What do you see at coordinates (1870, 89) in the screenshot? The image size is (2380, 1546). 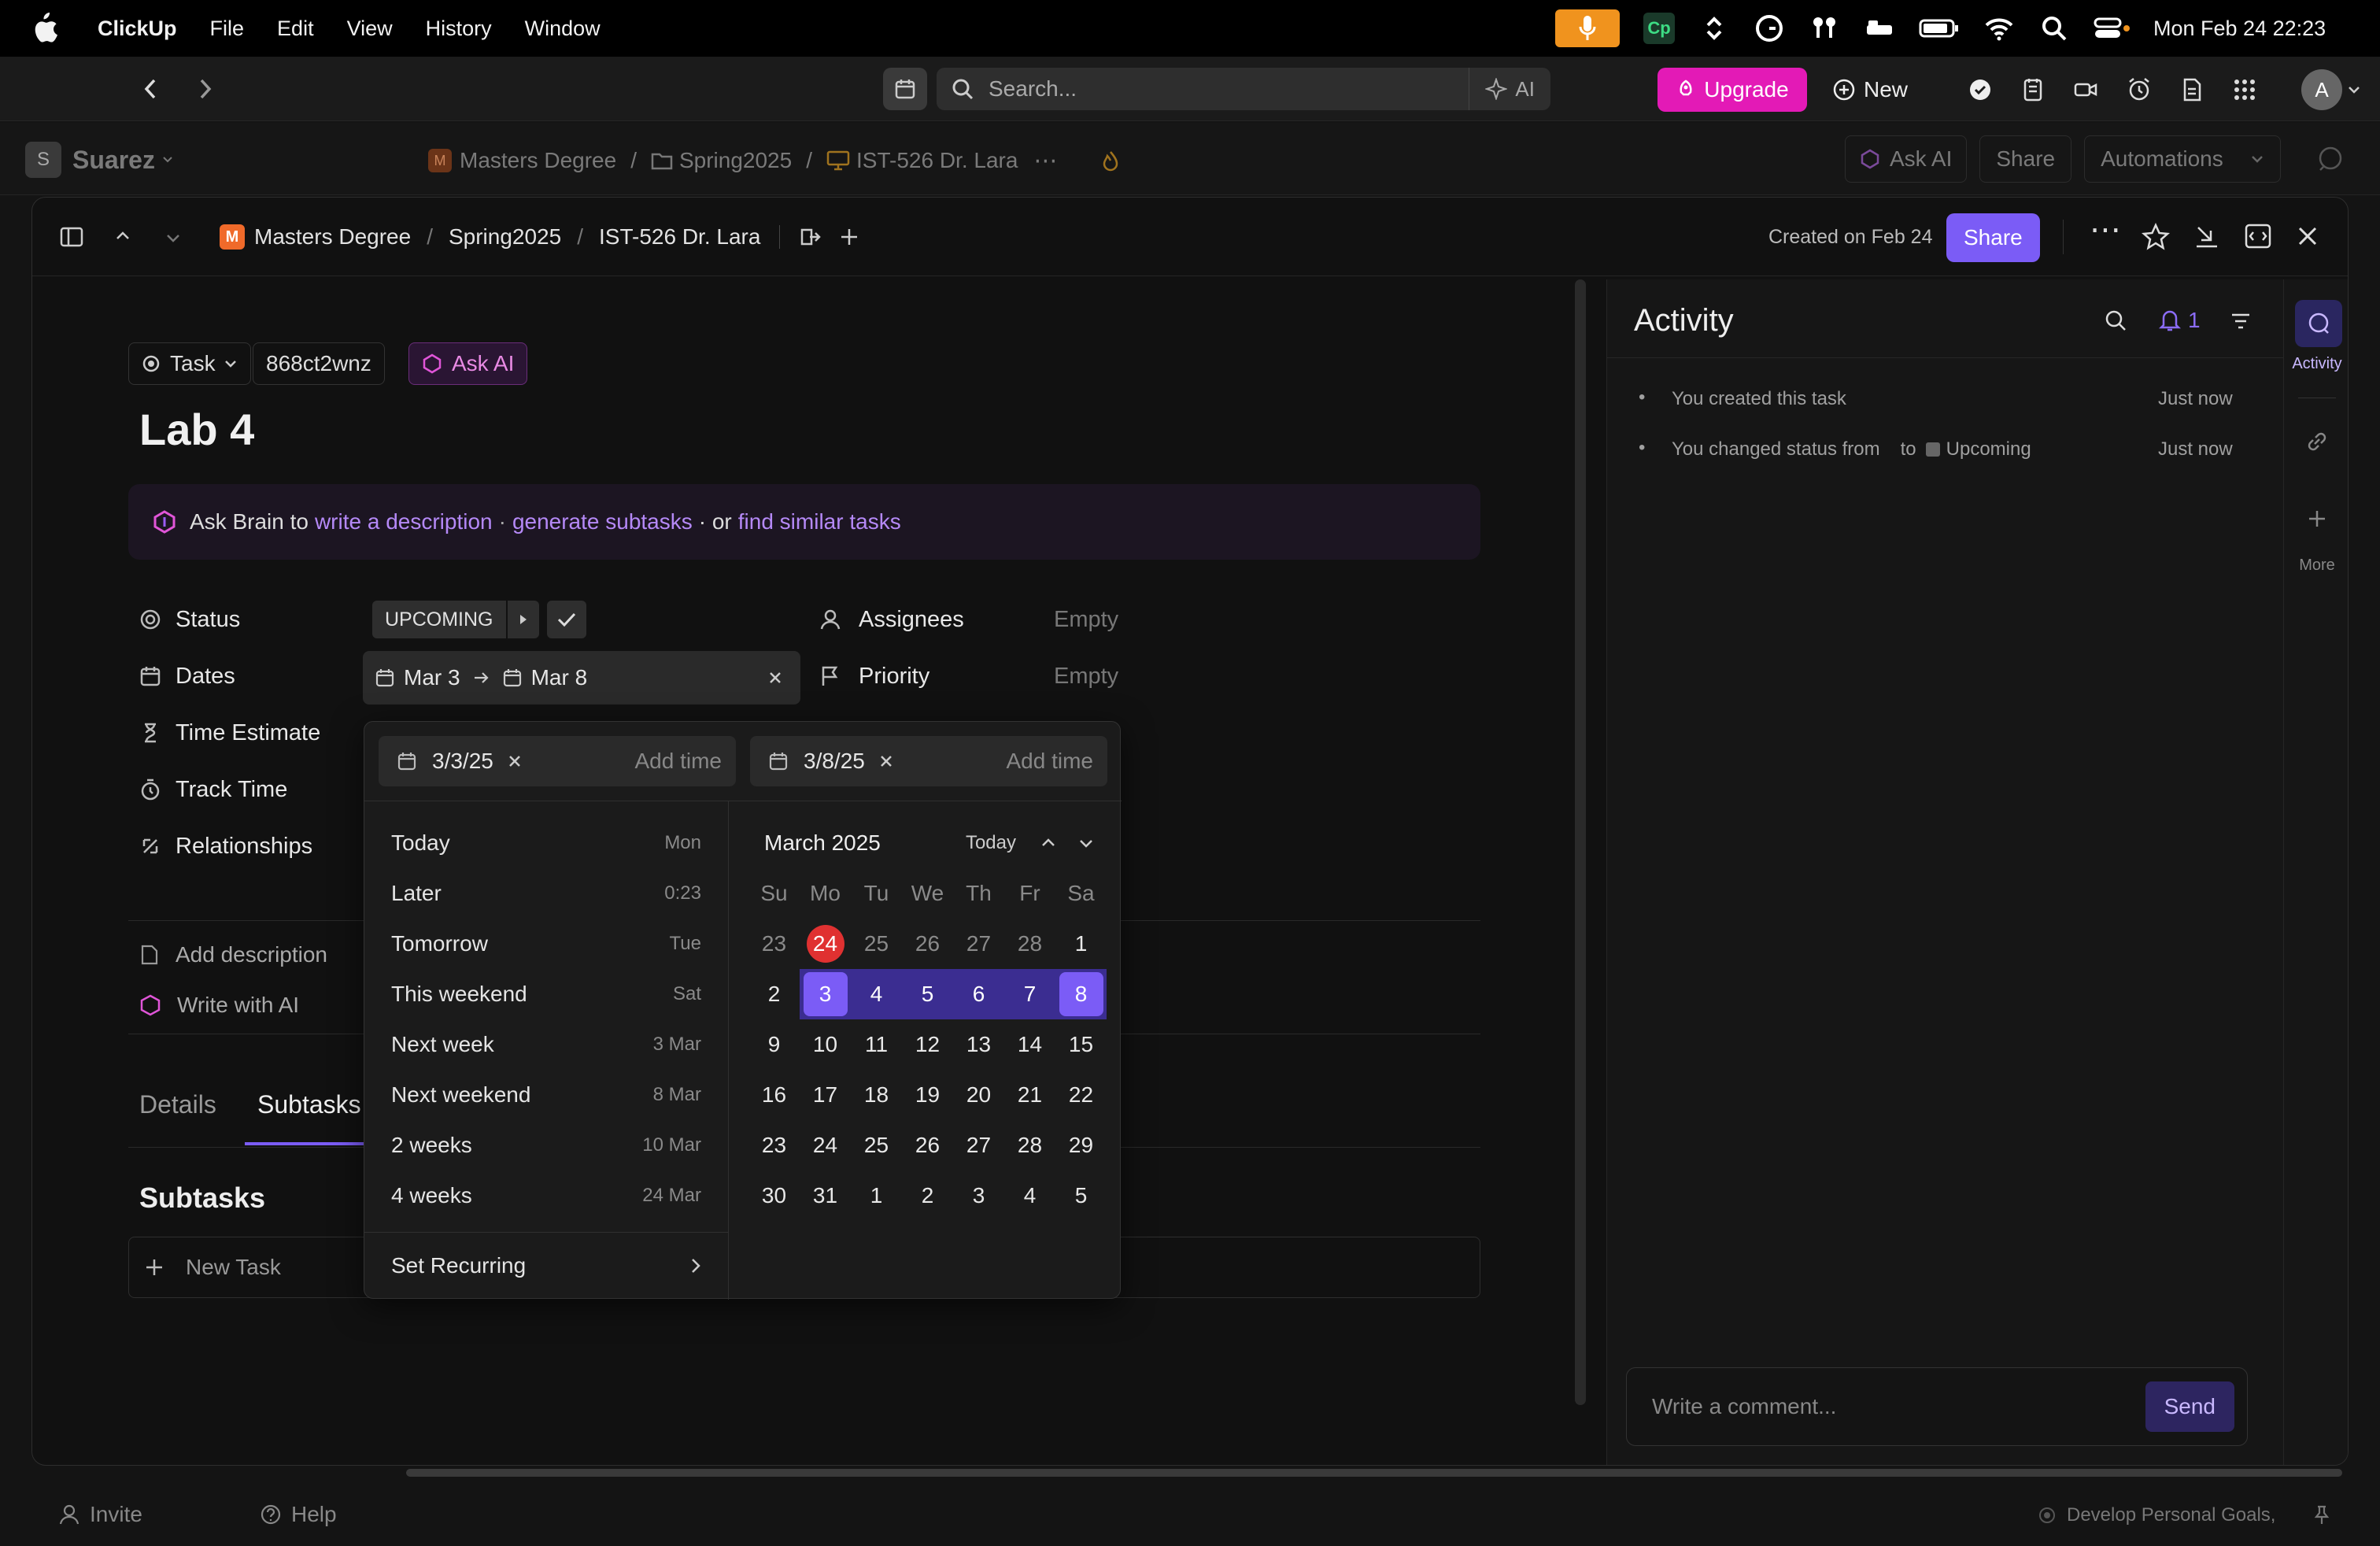 I see `new-button: New` at bounding box center [1870, 89].